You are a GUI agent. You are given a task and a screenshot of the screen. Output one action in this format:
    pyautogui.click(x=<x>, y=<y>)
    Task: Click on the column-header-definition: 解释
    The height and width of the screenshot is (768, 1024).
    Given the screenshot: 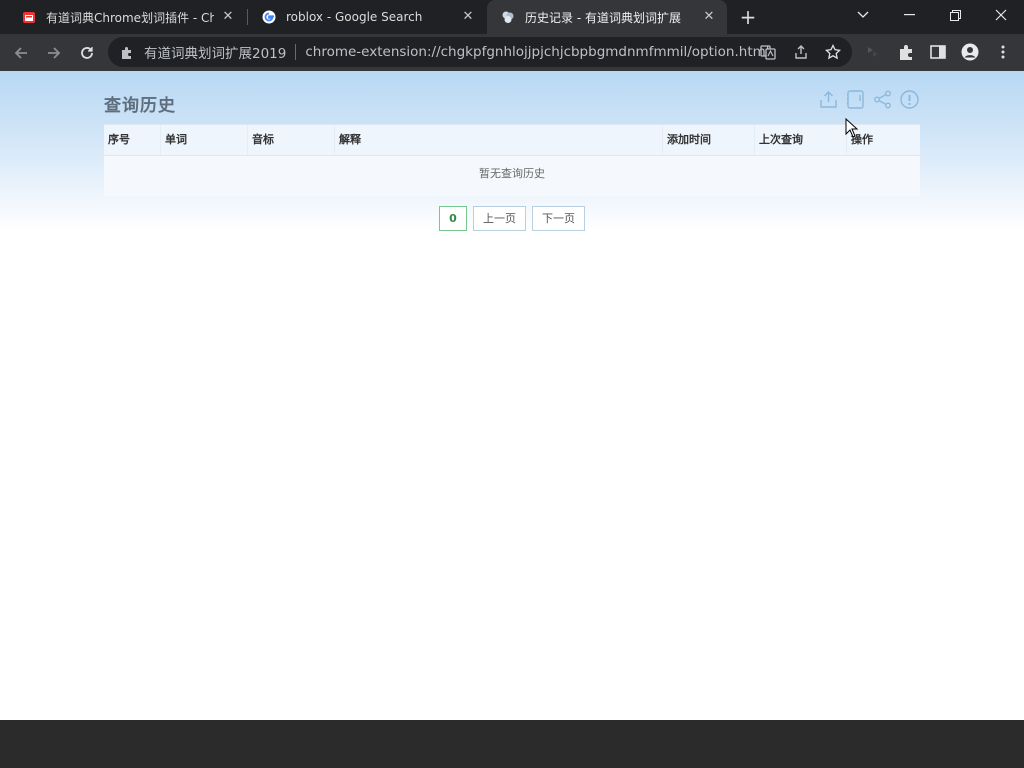 What is the action you would take?
    pyautogui.click(x=499, y=140)
    